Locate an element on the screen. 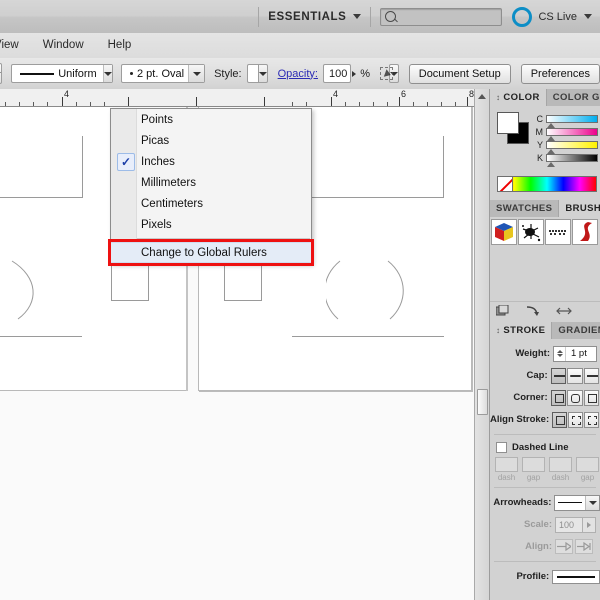 The height and width of the screenshot is (600, 600). color-slider-c: C is located at coordinates (566, 118).